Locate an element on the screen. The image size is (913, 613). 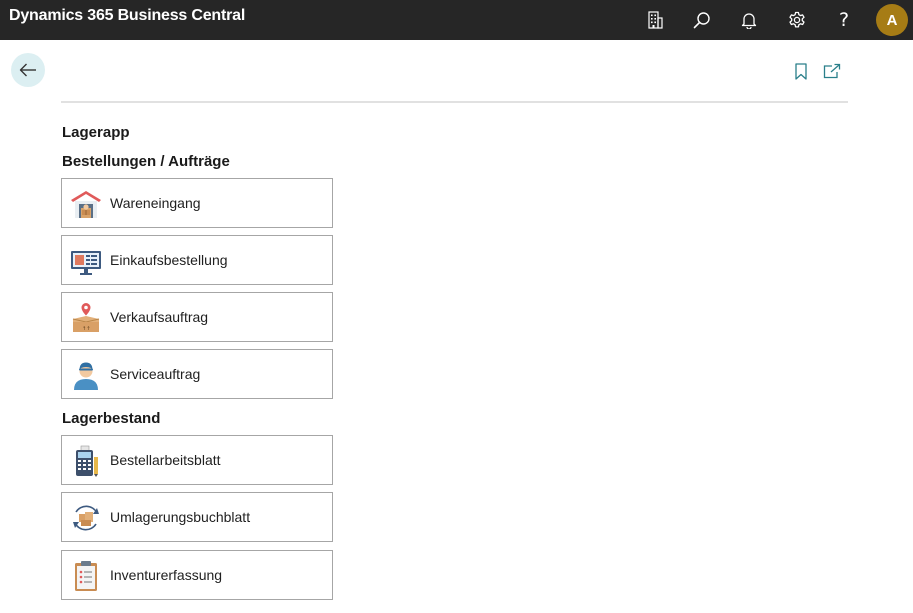
gear-icon is located at coordinates (797, 20).